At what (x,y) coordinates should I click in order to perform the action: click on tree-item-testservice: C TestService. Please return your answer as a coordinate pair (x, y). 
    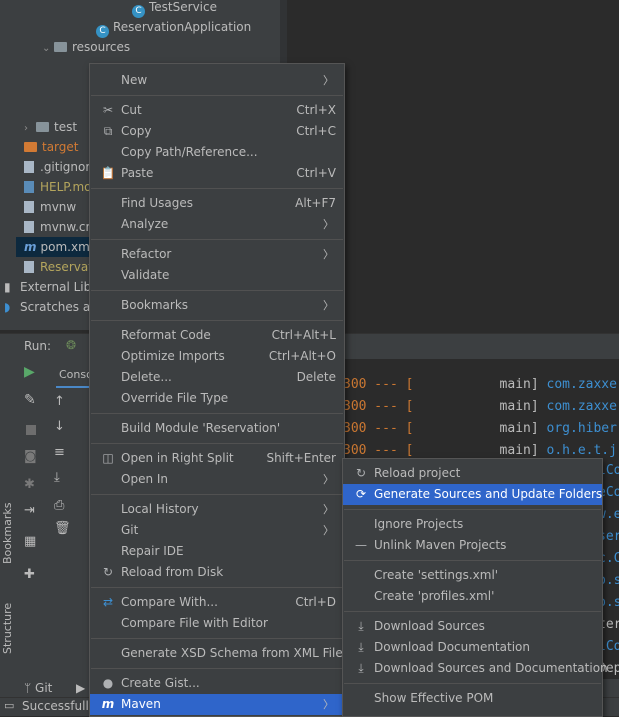
    Looking at the image, I should click on (174, 9).